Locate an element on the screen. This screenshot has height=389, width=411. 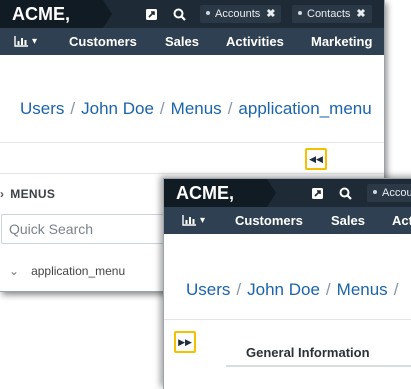
tab-accounts: Accou is located at coordinates (389, 193).